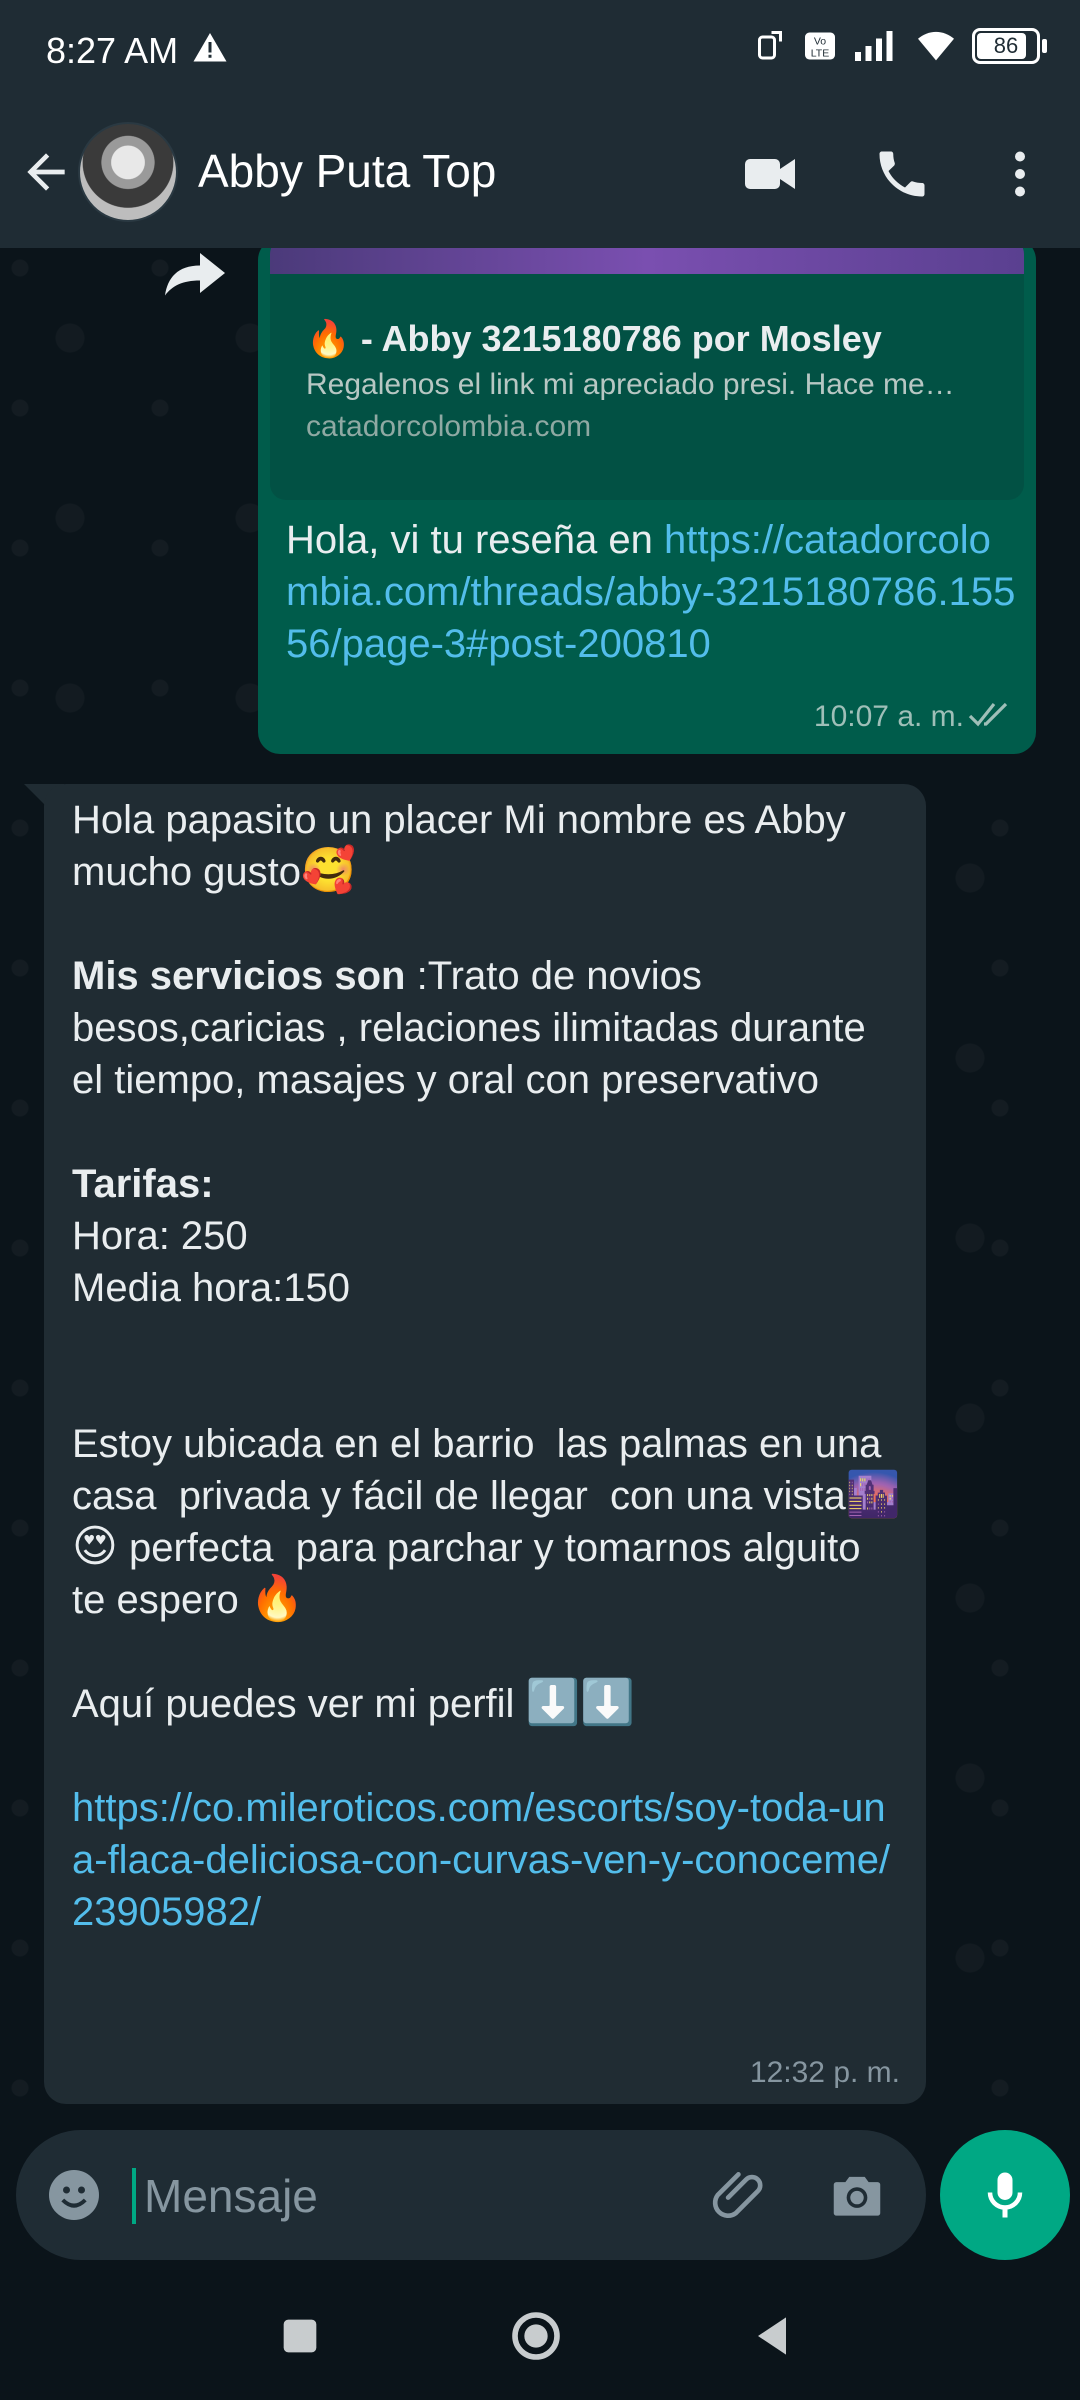 The image size is (1080, 2400). I want to click on status-time: 8:27 AM, so click(112, 50).